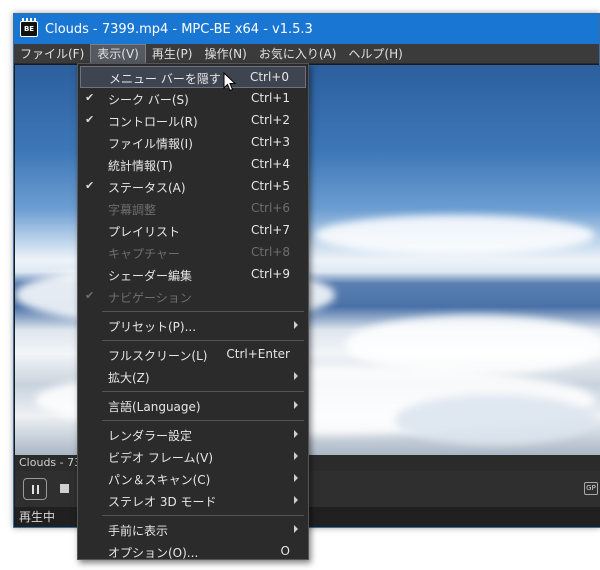  I want to click on menu-item-shortcut: Ctrl+3, so click(270, 142).